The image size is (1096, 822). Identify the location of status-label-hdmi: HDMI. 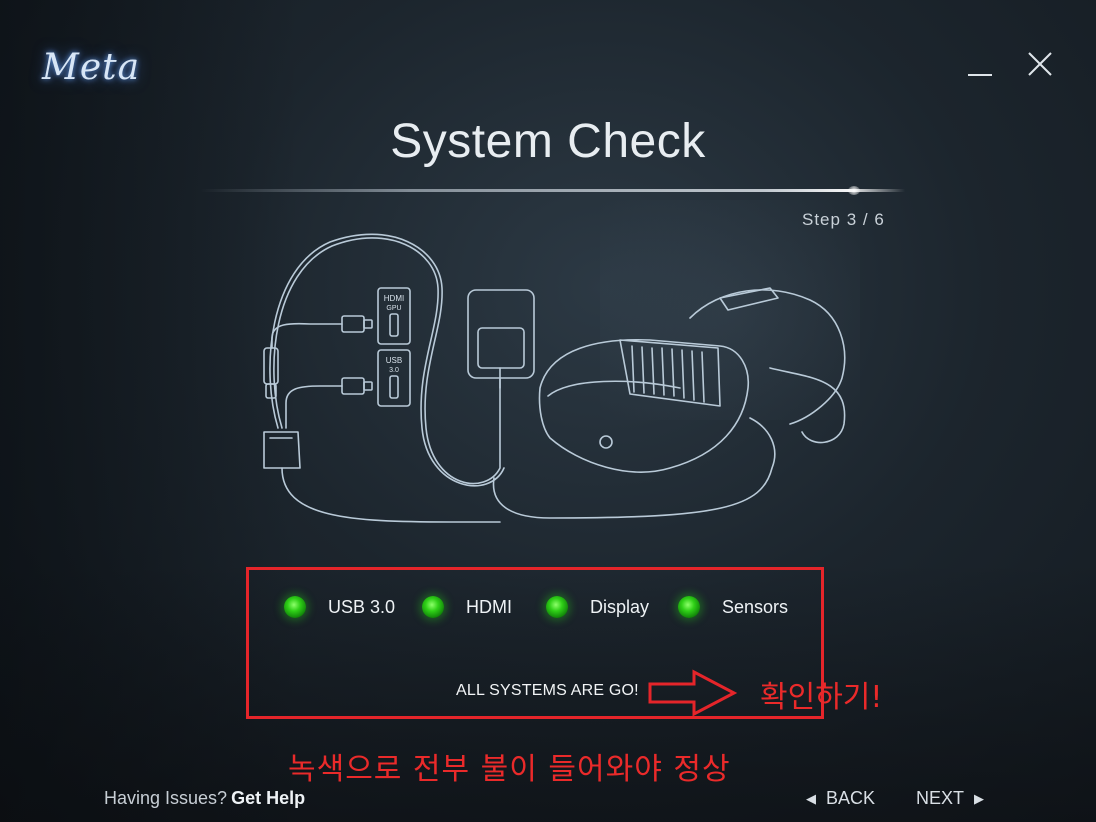
(489, 606).